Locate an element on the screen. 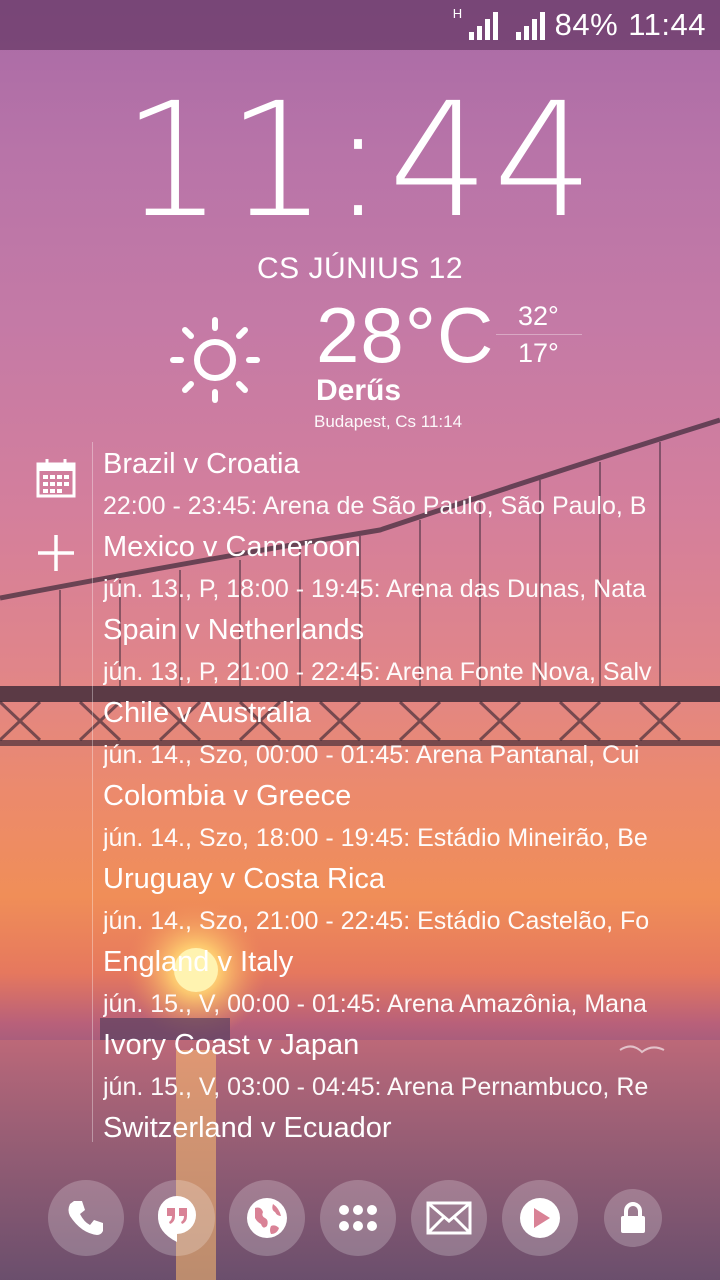 The image size is (720, 1280). event-title: Uruguay v Costa Rica is located at coordinates (244, 879).